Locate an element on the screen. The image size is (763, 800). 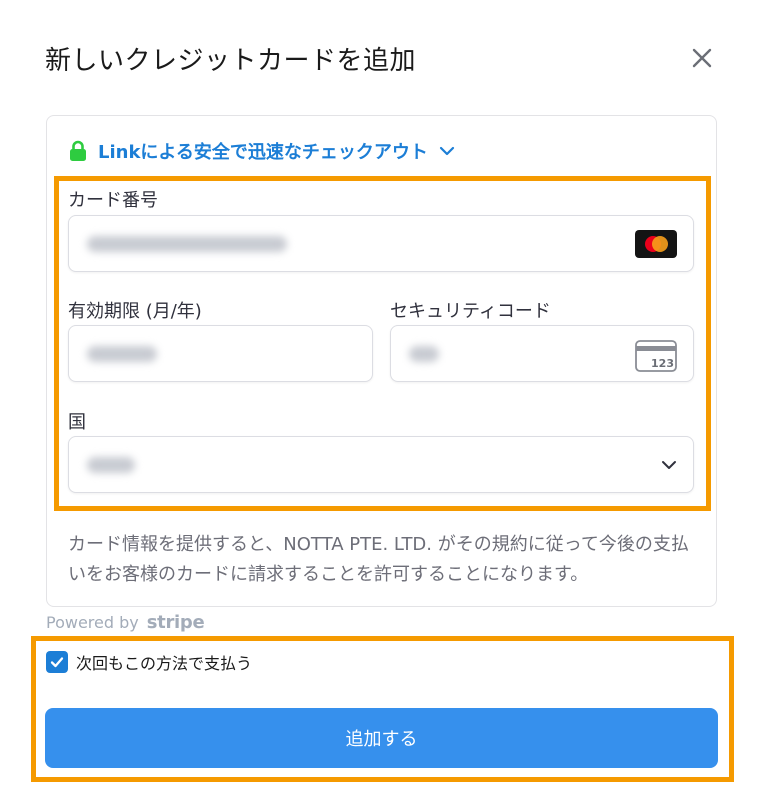
powered-by-stripe: Powered by stripe is located at coordinates (125, 622).